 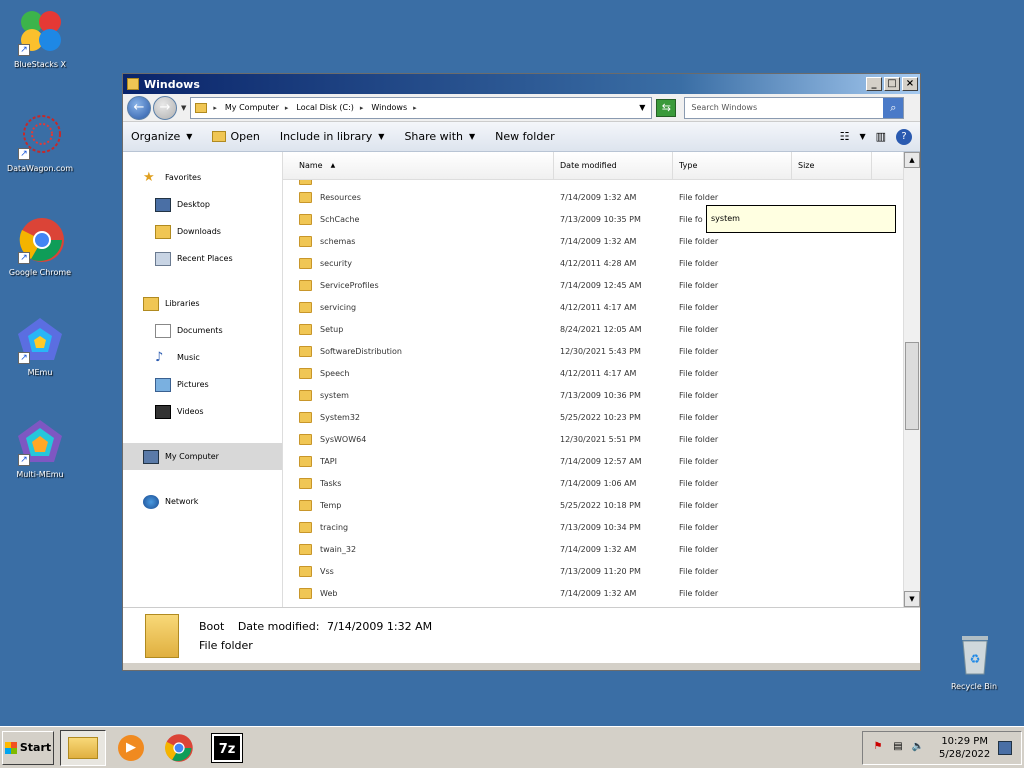 I want to click on nav-my-computer: My Computer, so click(x=202, y=456).